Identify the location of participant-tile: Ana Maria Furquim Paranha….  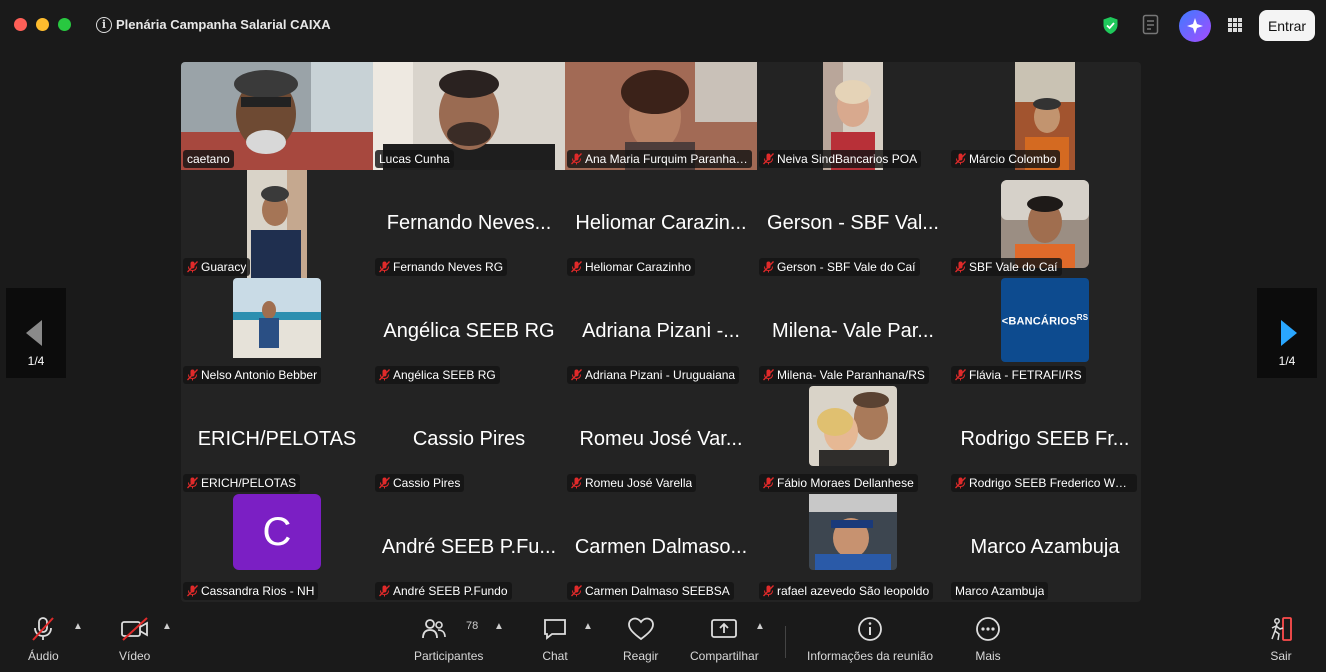
(661, 116).